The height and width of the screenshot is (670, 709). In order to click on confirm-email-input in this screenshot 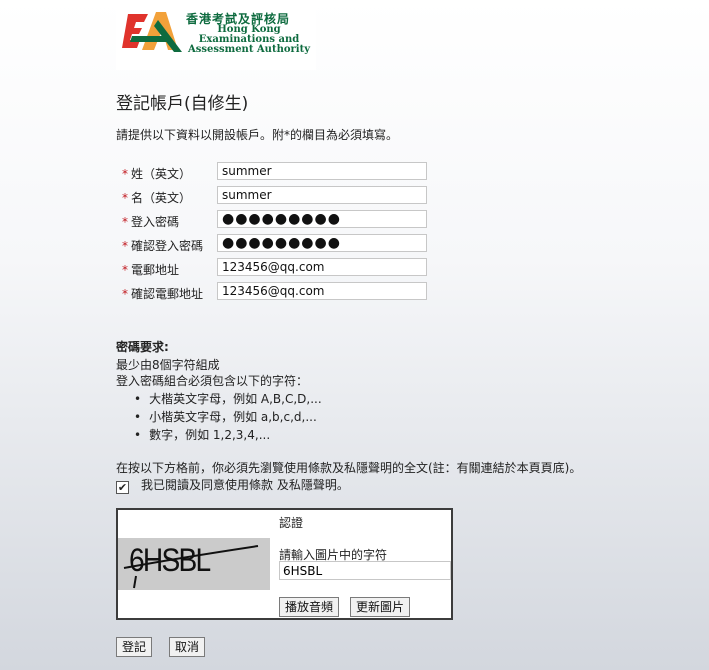, I will do `click(322, 291)`.